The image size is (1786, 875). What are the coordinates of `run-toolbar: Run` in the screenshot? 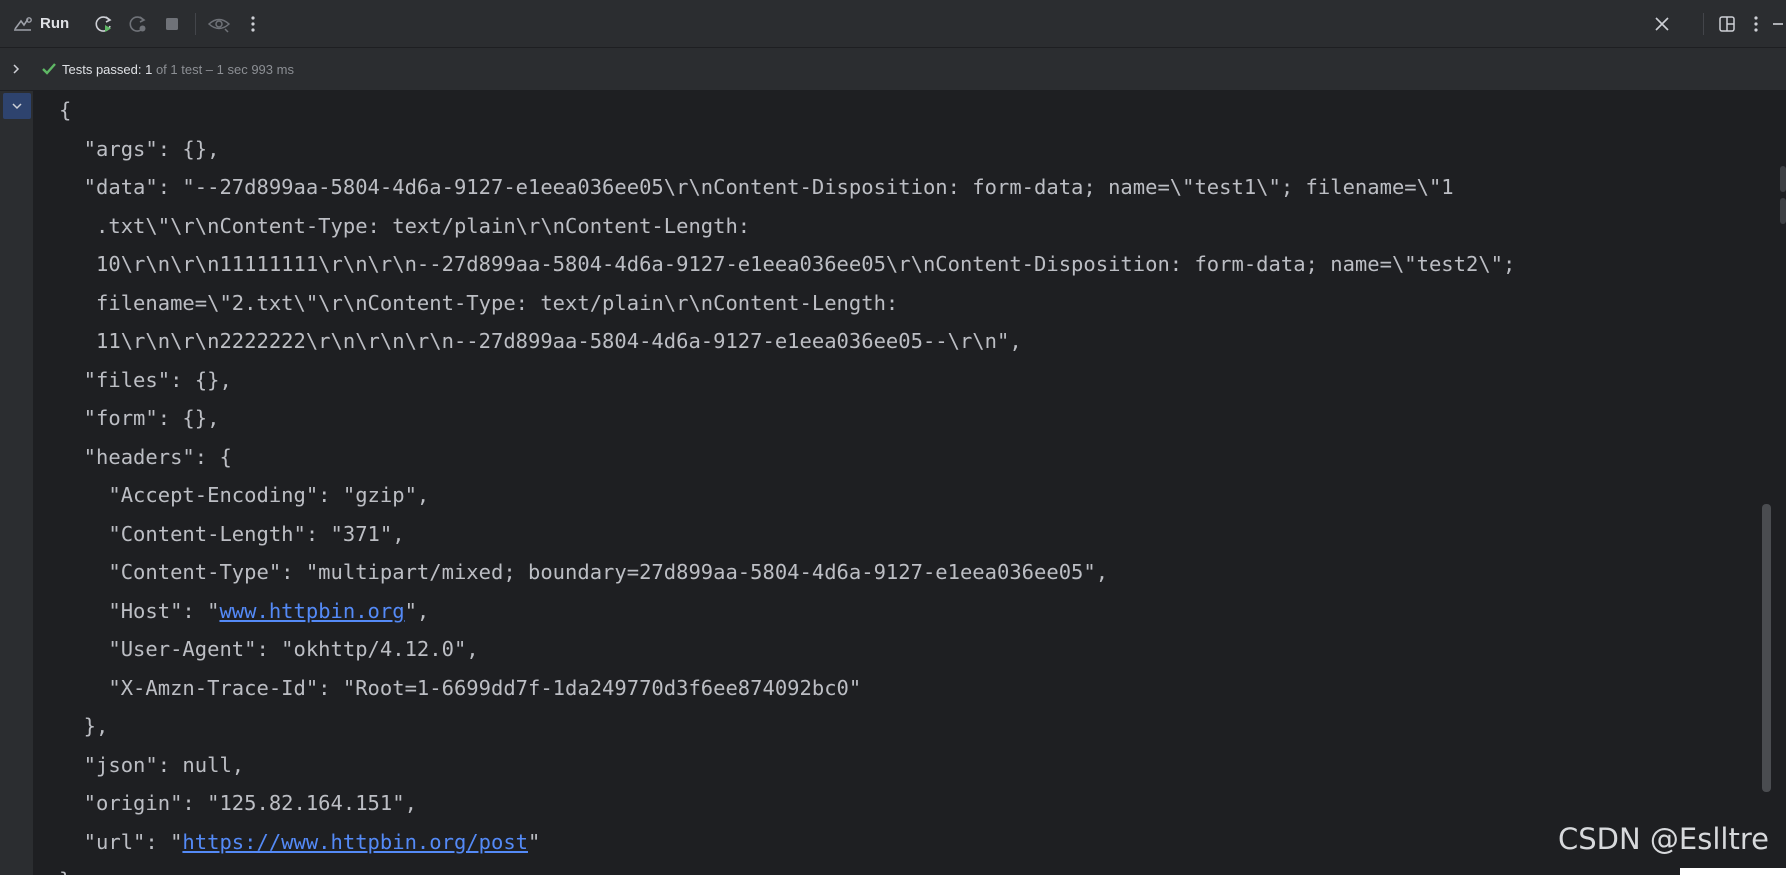 It's located at (893, 24).